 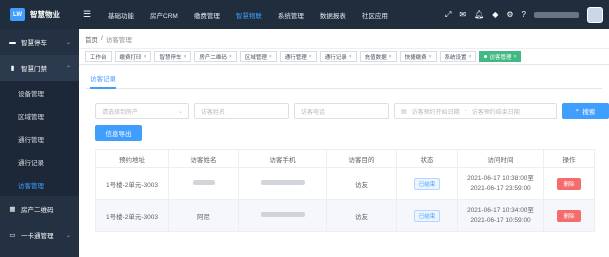 What do you see at coordinates (500, 210) in the screenshot?
I see `time-start: 2021-06-17 10:34:00至` at bounding box center [500, 210].